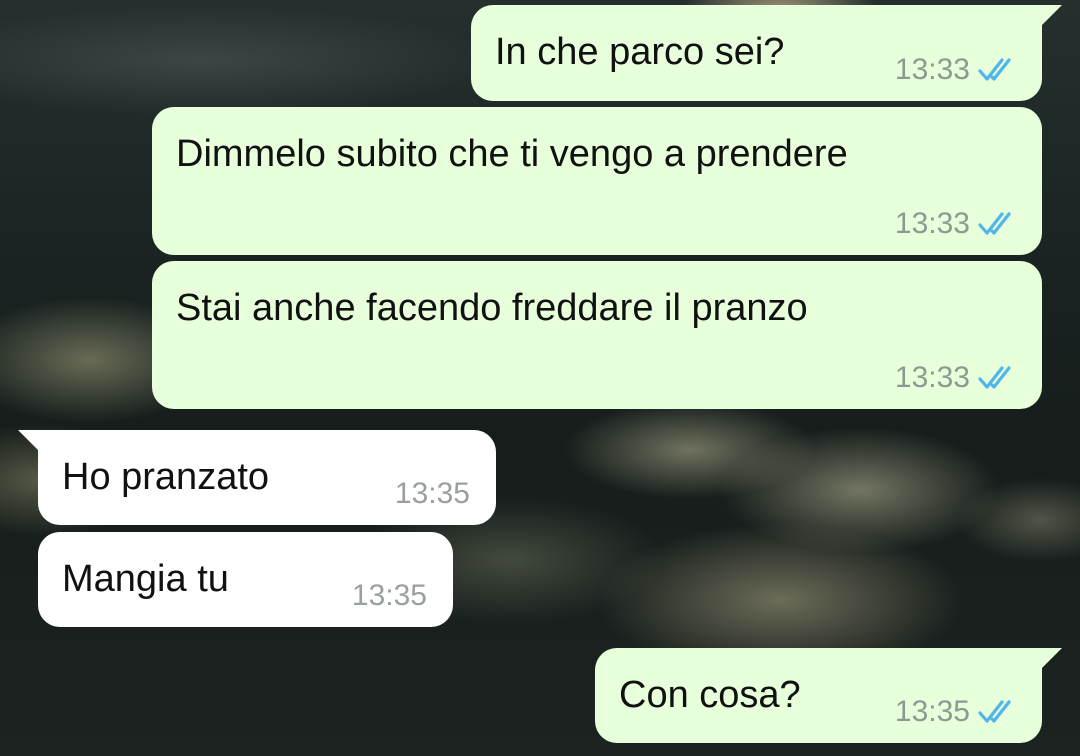  What do you see at coordinates (640, 52) in the screenshot?
I see `message-text: In che parco sei?` at bounding box center [640, 52].